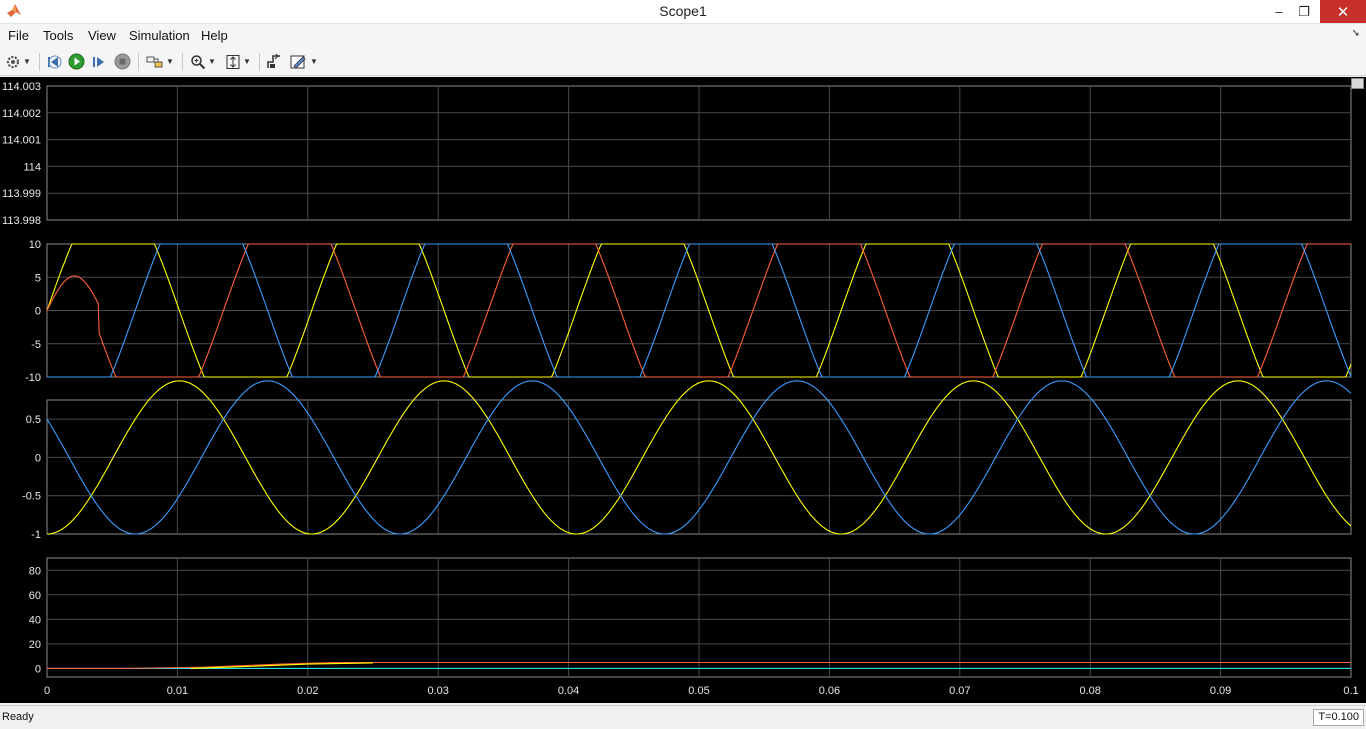 This screenshot has height=729, width=1366. What do you see at coordinates (21, 221) in the screenshot?
I see `y-tick-label: 113.998` at bounding box center [21, 221].